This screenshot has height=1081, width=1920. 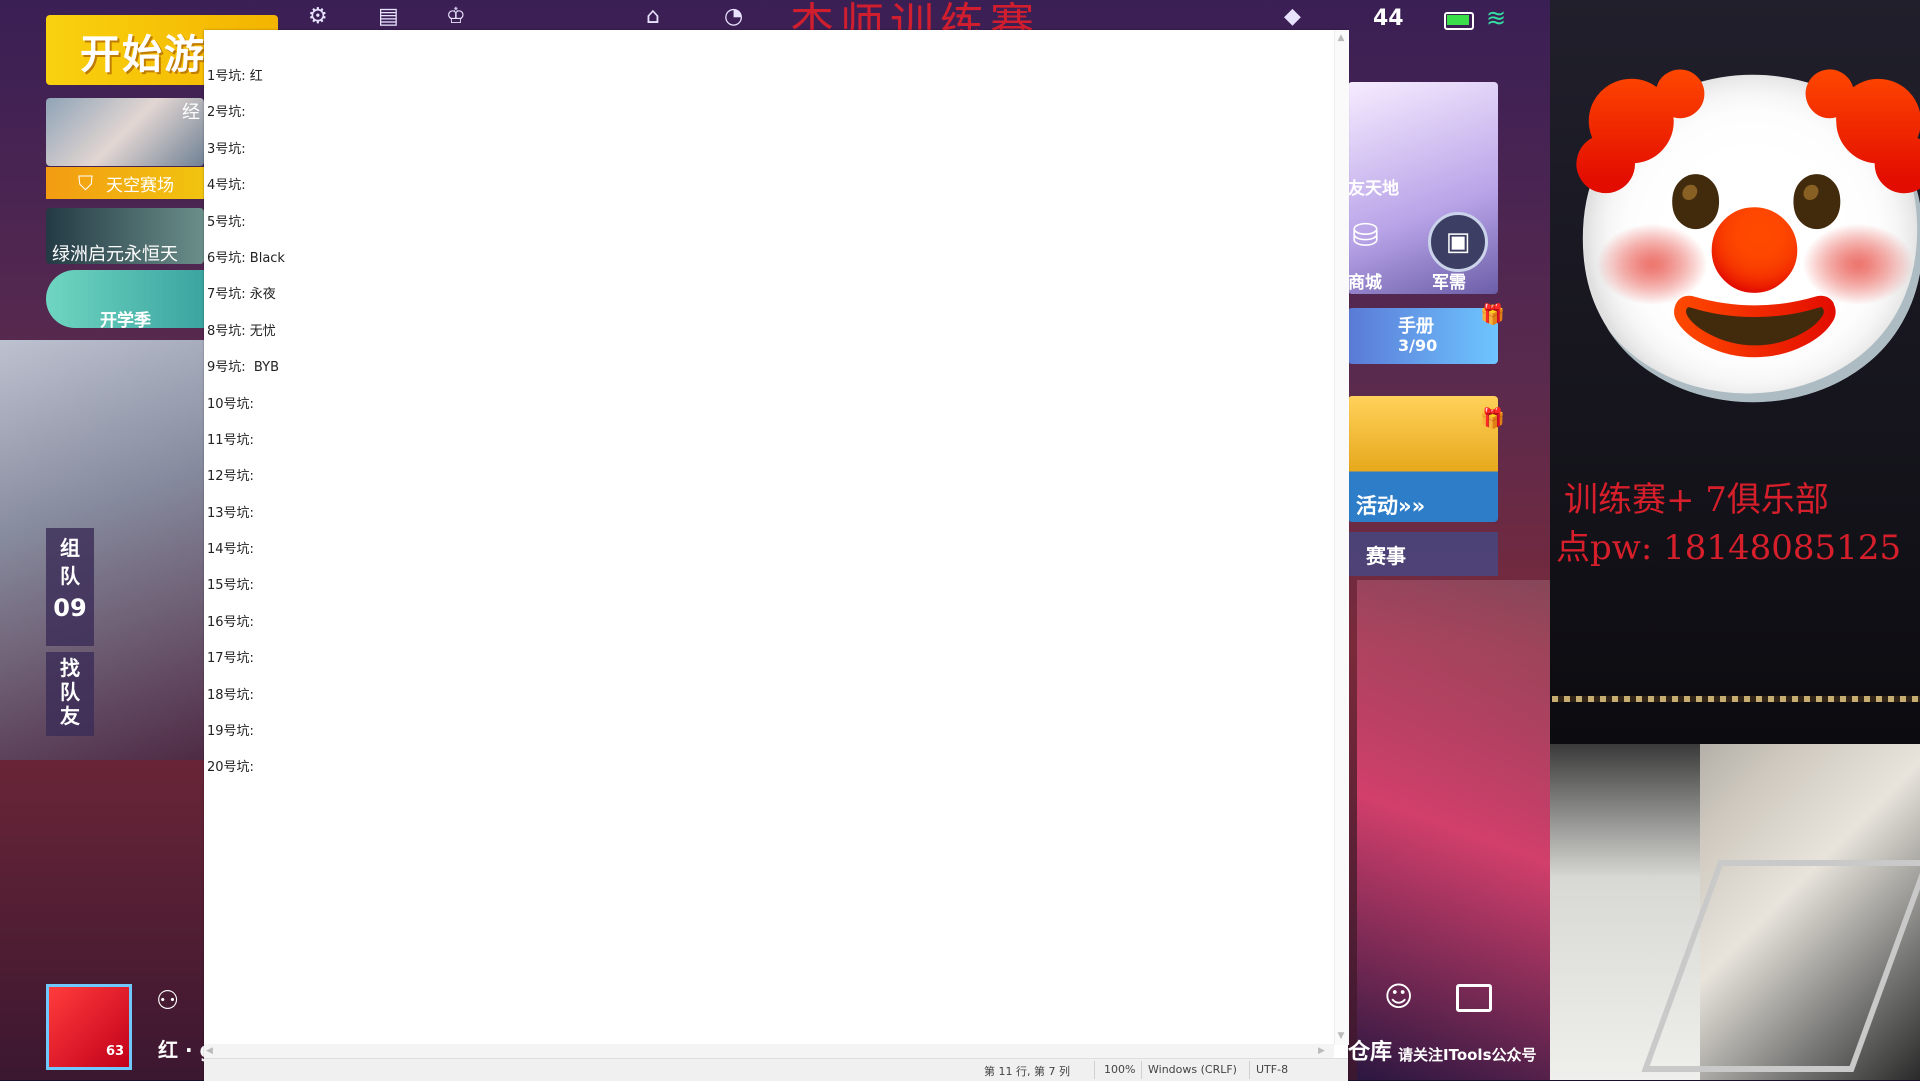 What do you see at coordinates (1467, 1055) in the screenshot?
I see `follow-watermark: 请关注ITools公众号` at bounding box center [1467, 1055].